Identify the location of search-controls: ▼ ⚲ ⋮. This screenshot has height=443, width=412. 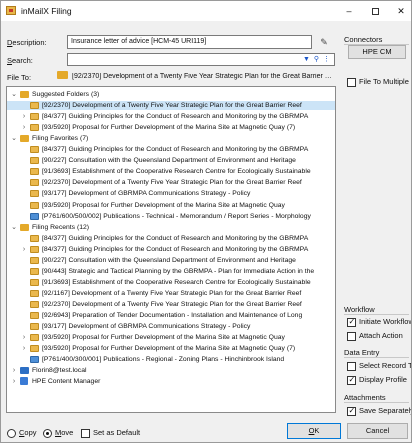
(317, 59).